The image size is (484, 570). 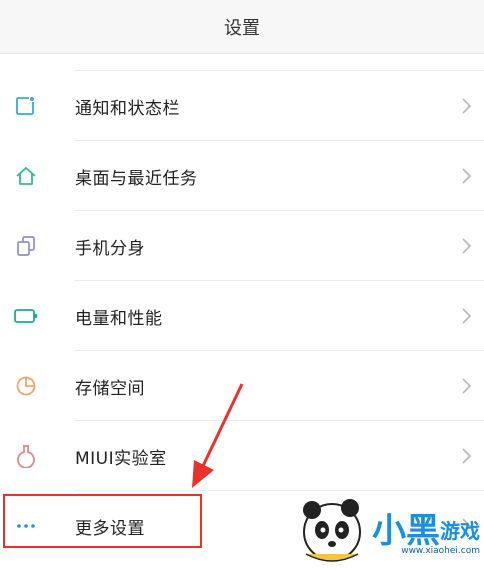 I want to click on svg-text: 游戏, so click(x=460, y=531).